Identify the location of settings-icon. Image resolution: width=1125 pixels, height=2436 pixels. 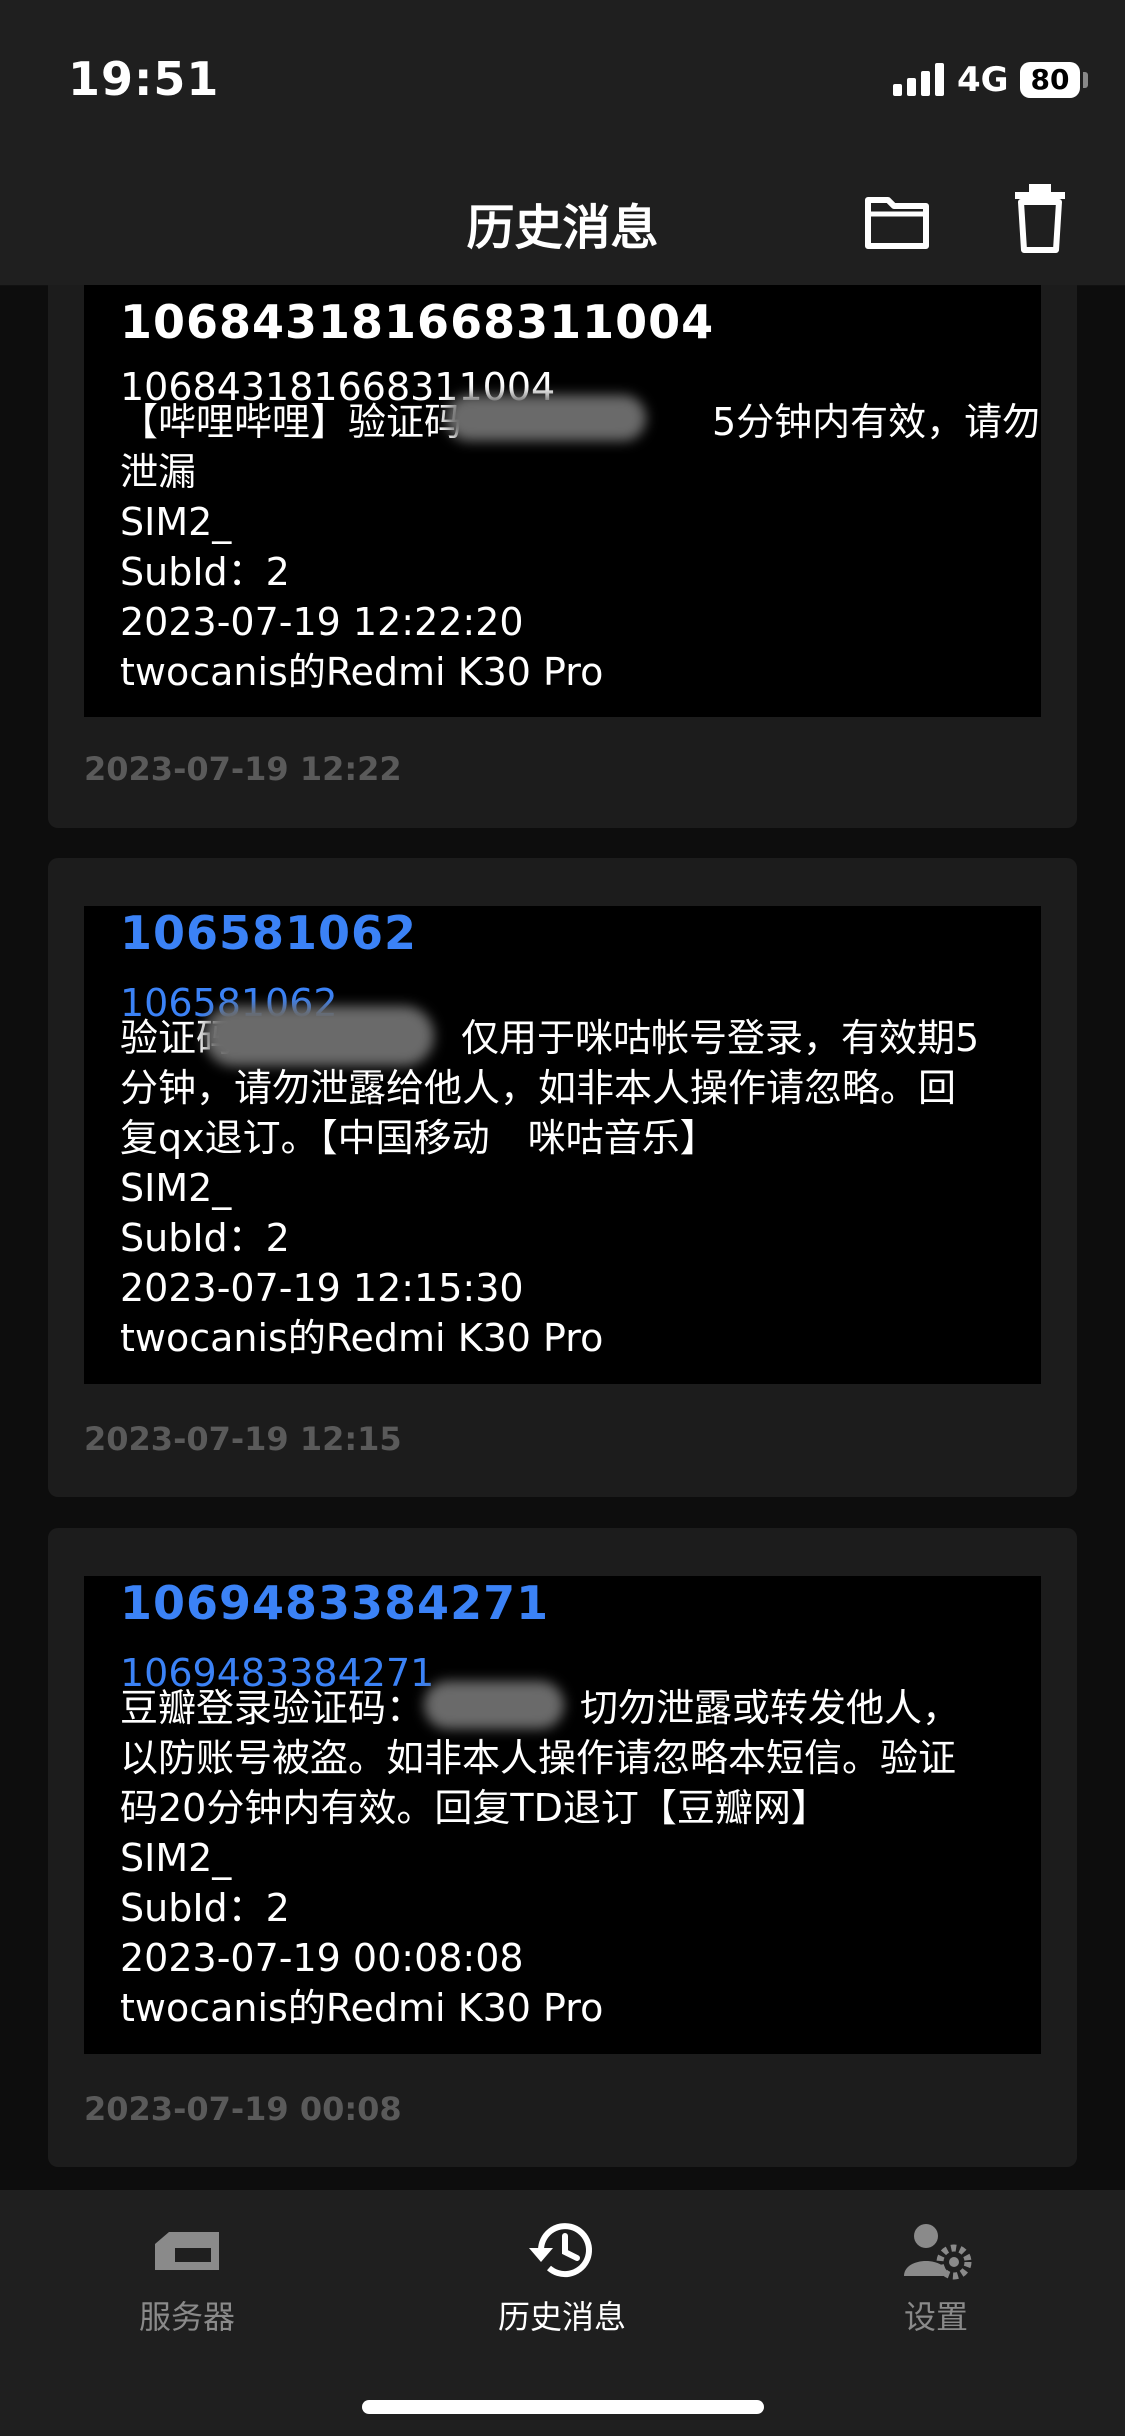
(938, 2252).